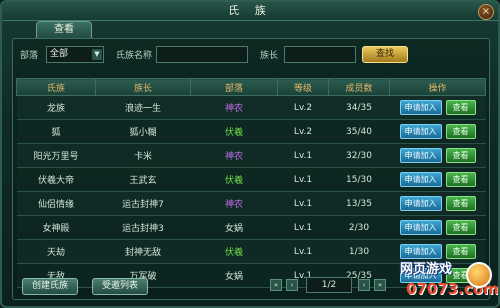  What do you see at coordinates (50, 286) in the screenshot?
I see `create-clan-button: 创建氏族` at bounding box center [50, 286].